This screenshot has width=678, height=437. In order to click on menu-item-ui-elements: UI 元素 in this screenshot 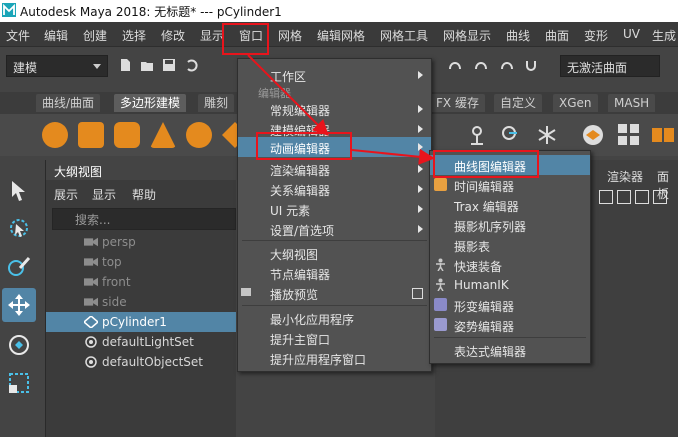, I will do `click(334, 209)`.